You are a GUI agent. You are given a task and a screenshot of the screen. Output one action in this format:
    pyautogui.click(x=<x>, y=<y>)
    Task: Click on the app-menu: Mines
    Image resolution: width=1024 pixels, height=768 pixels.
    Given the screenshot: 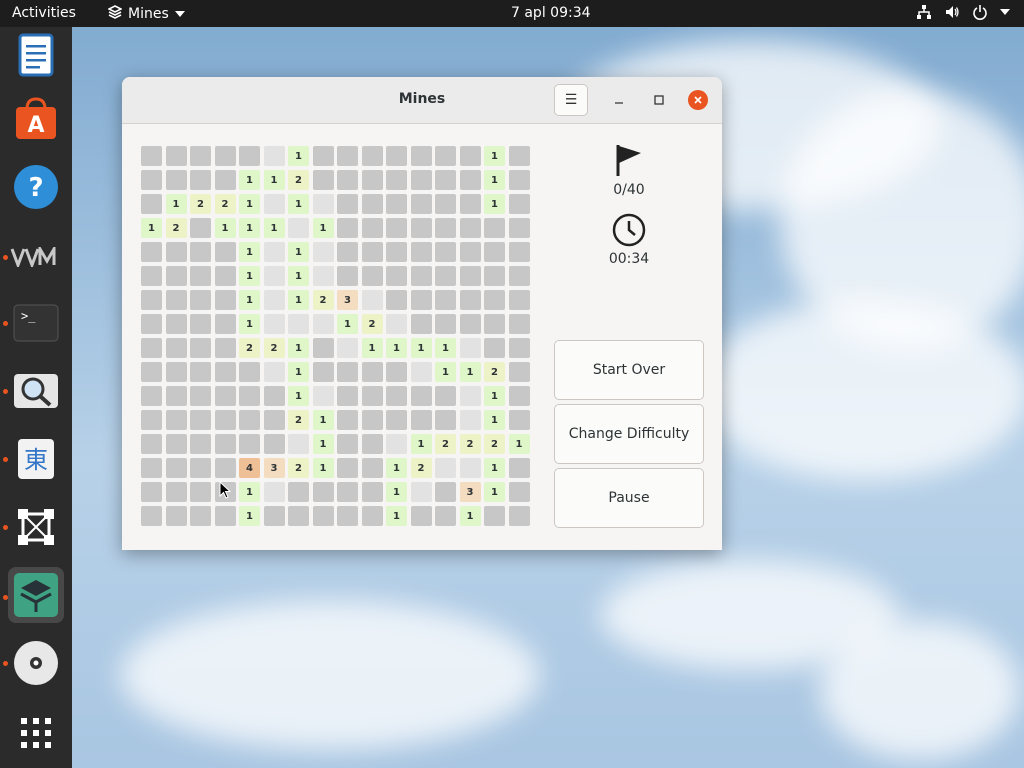 What is the action you would take?
    pyautogui.click(x=146, y=14)
    